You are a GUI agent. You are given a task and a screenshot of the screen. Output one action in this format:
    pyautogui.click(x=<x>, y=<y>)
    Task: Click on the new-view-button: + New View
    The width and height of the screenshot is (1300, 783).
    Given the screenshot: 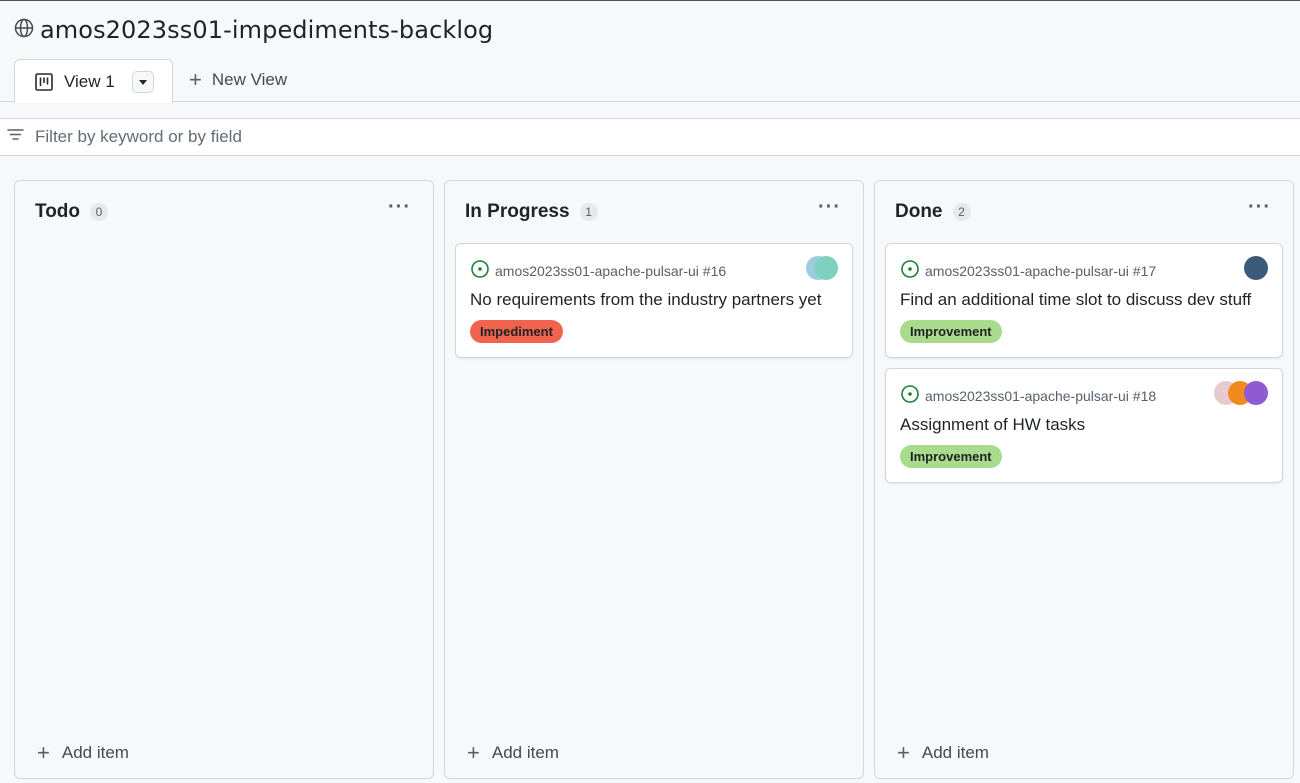 What is the action you would take?
    pyautogui.click(x=238, y=80)
    